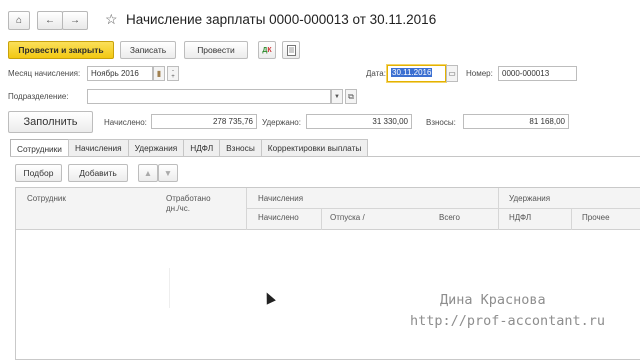  Describe the element at coordinates (169, 288) in the screenshot. I see `empty-row-marker` at that location.